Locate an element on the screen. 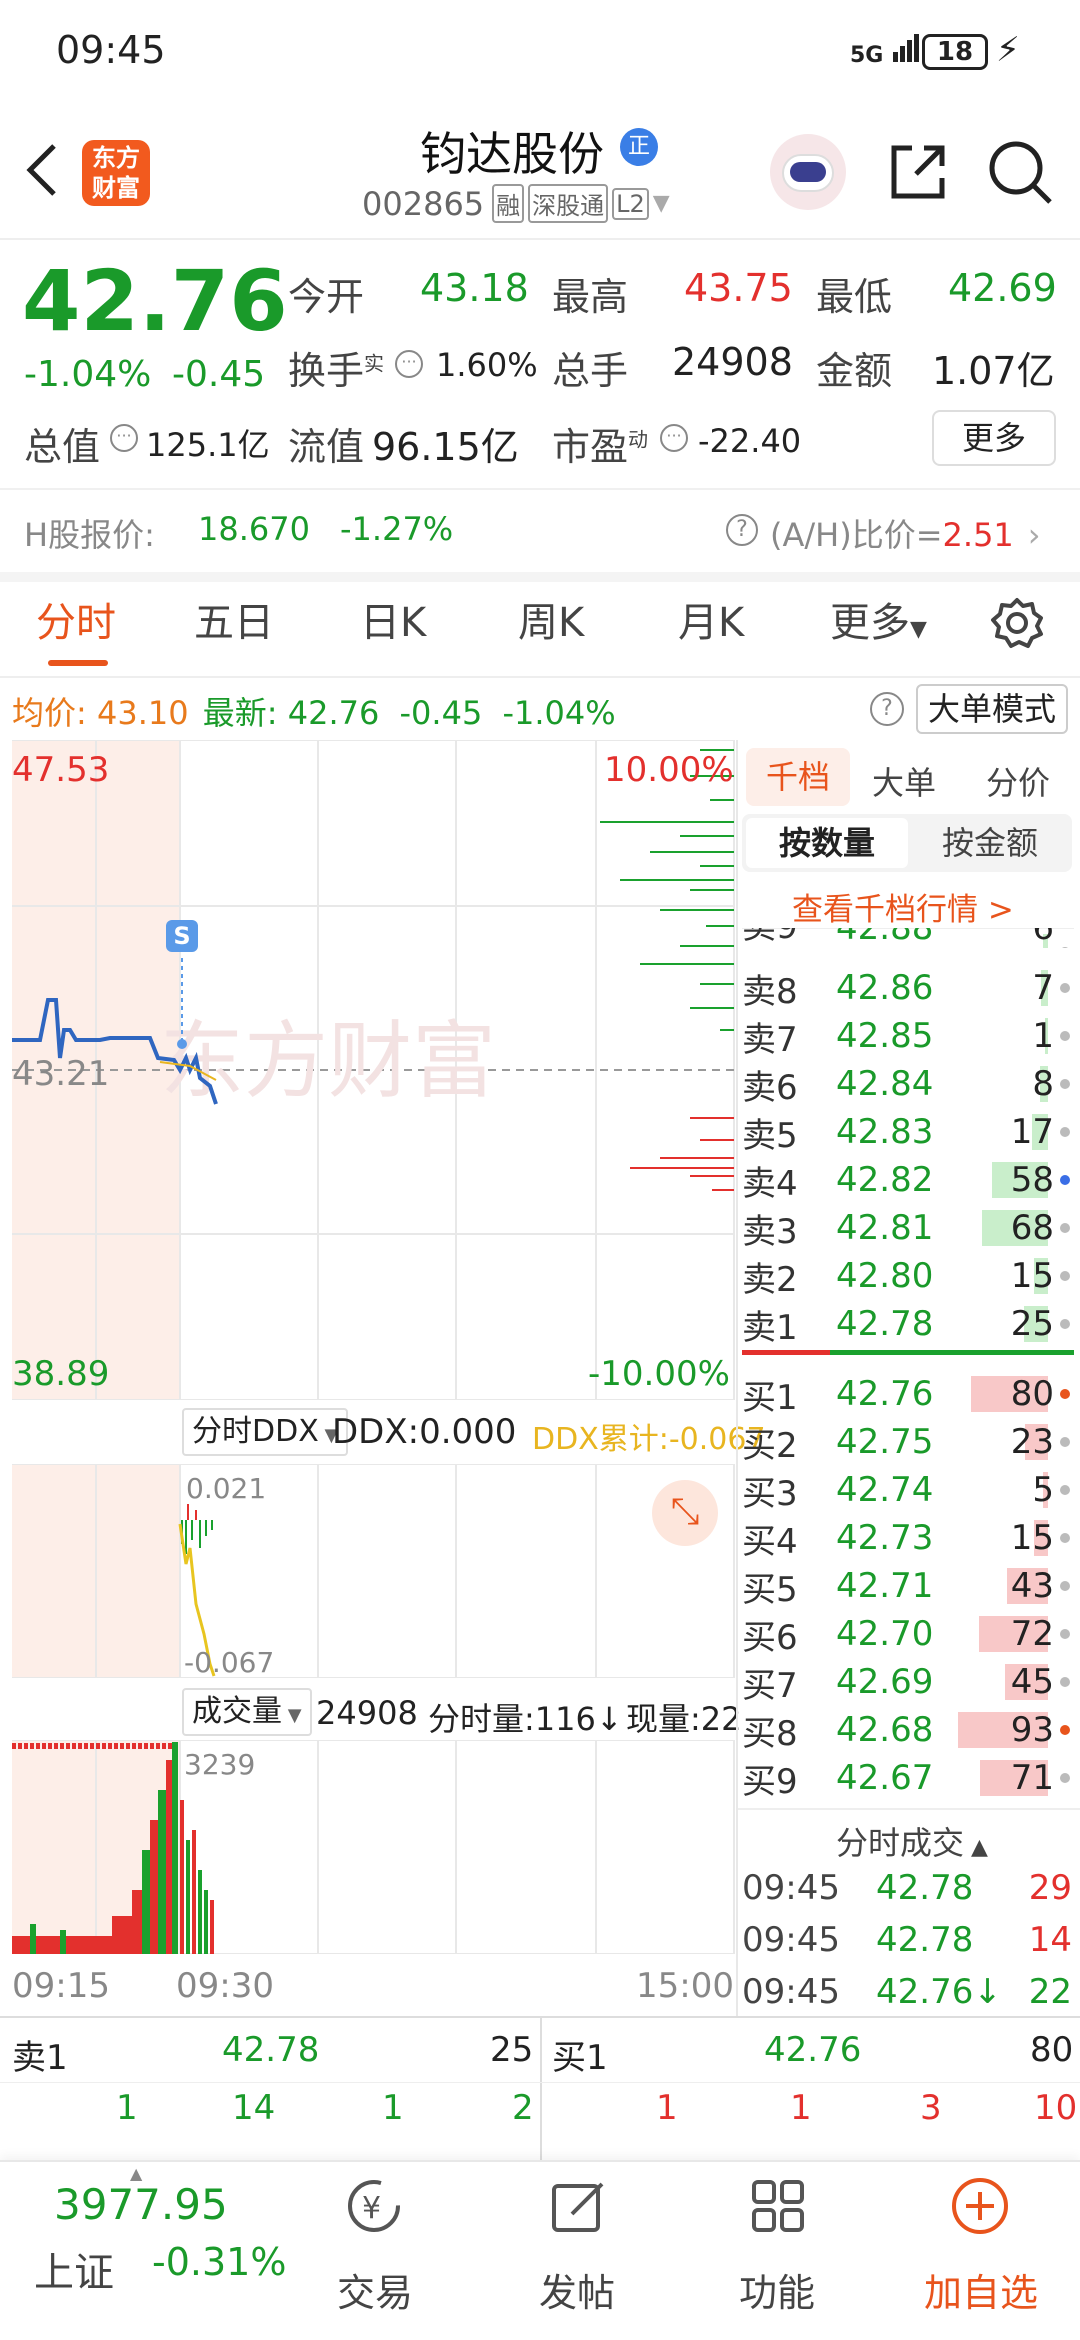  ask-row: 卖6 42.84 8 is located at coordinates (910, 1084).